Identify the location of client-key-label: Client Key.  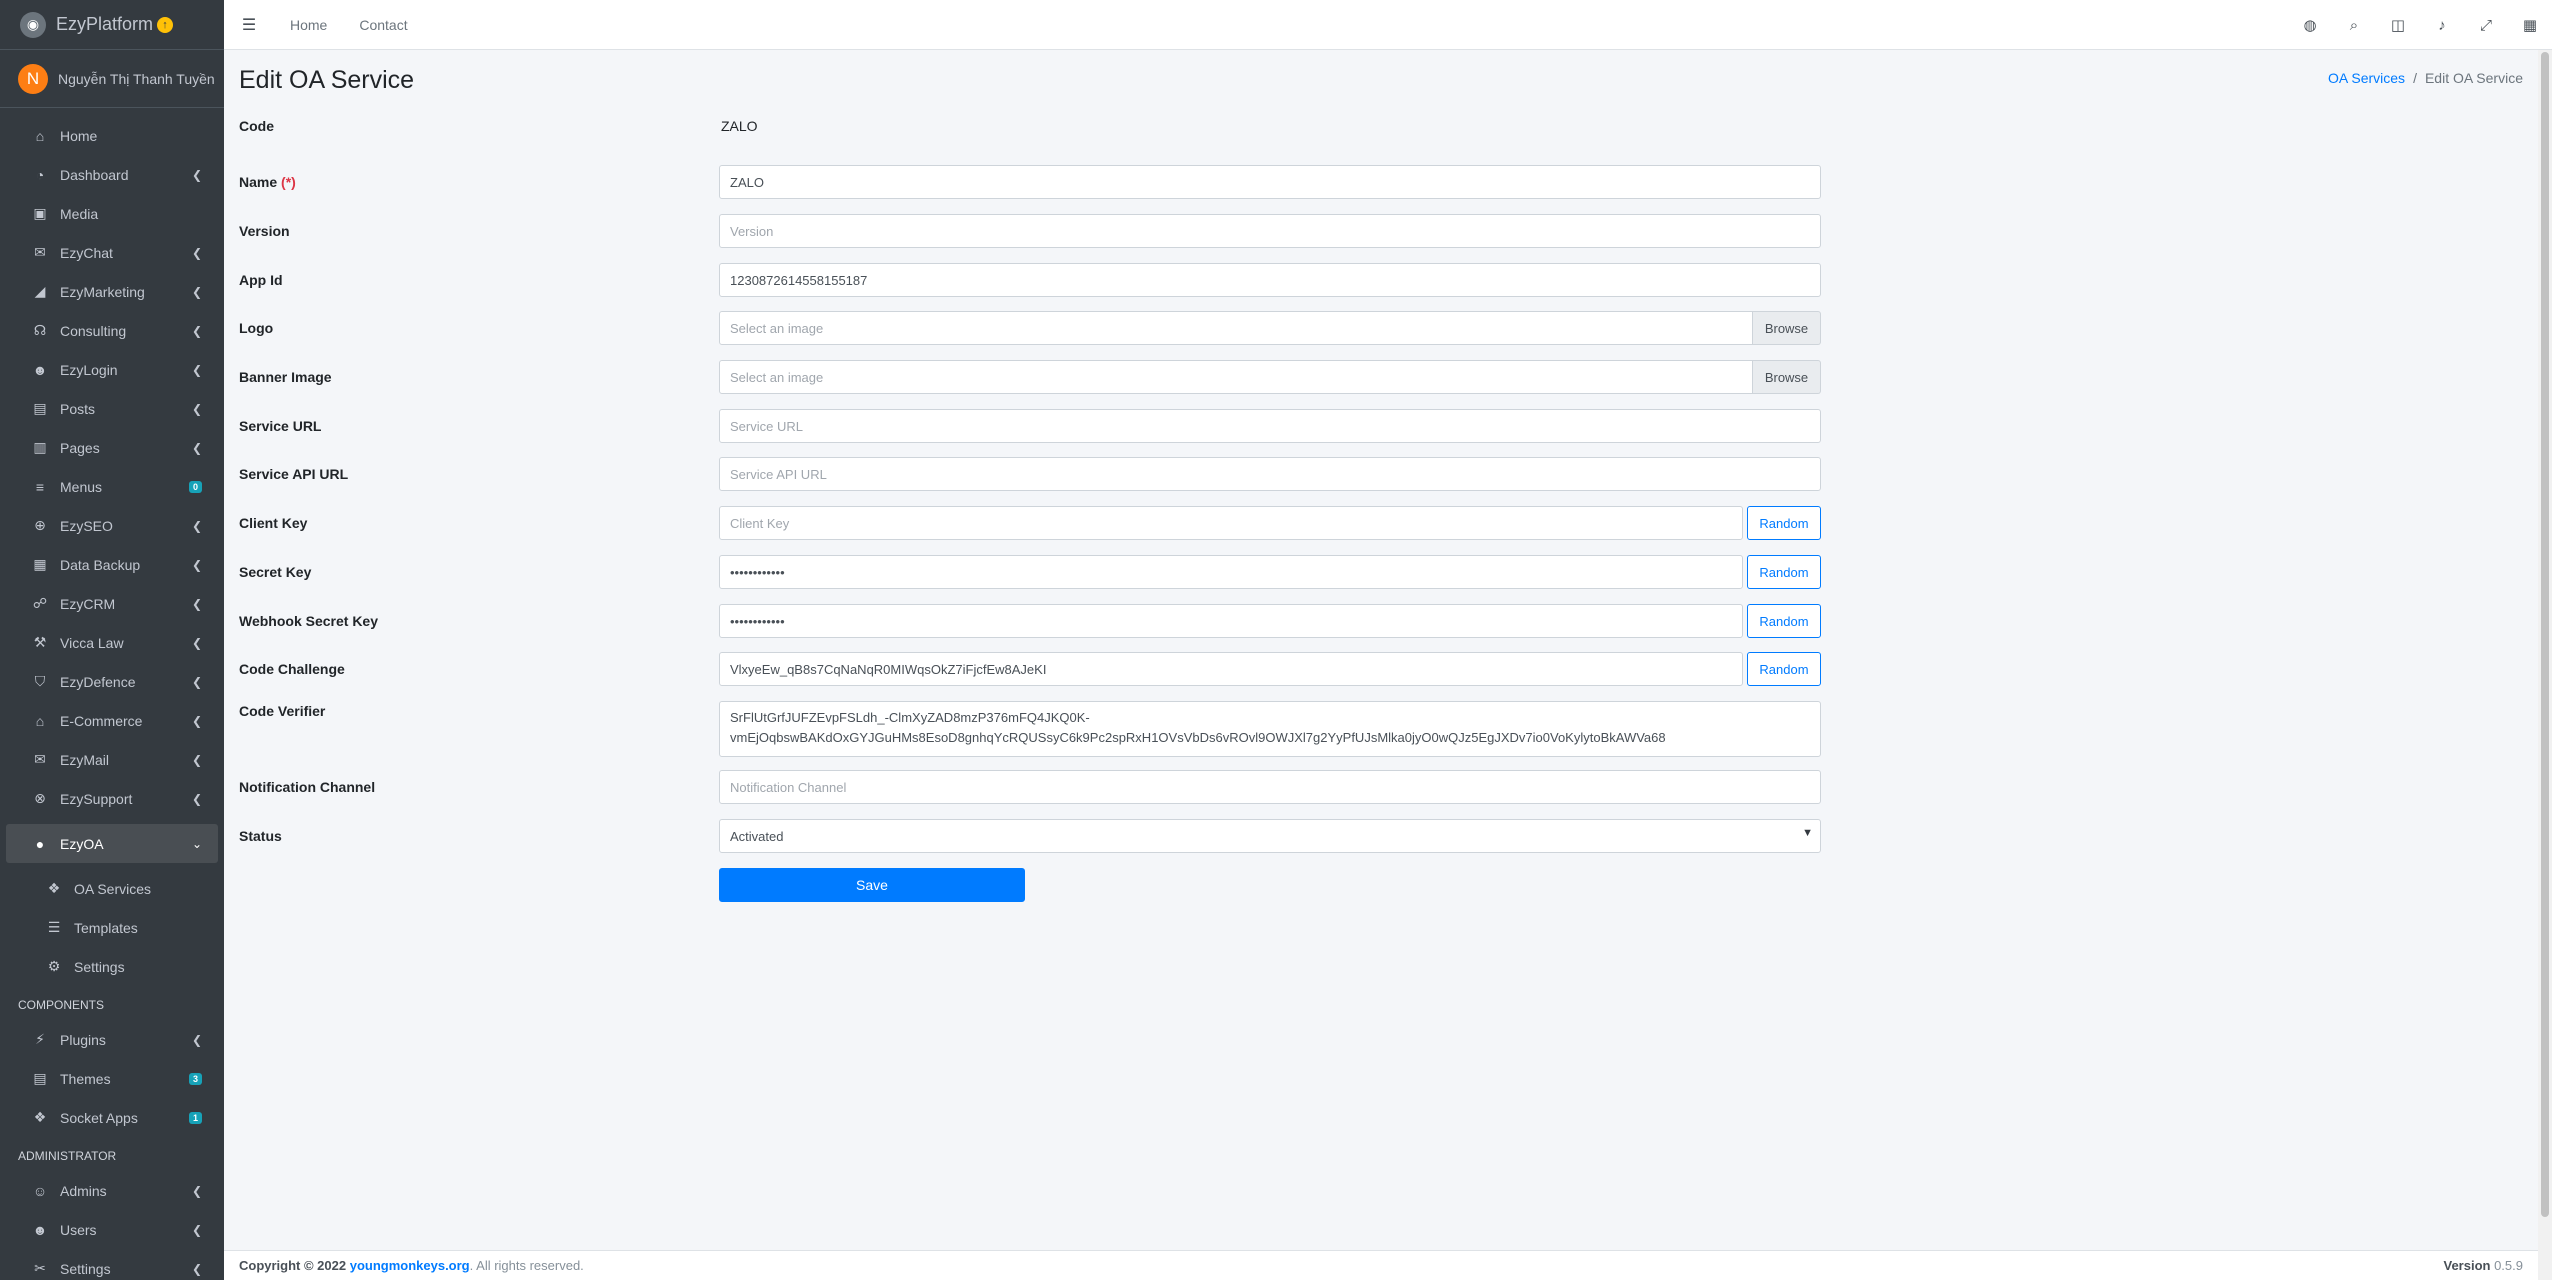
(273, 523).